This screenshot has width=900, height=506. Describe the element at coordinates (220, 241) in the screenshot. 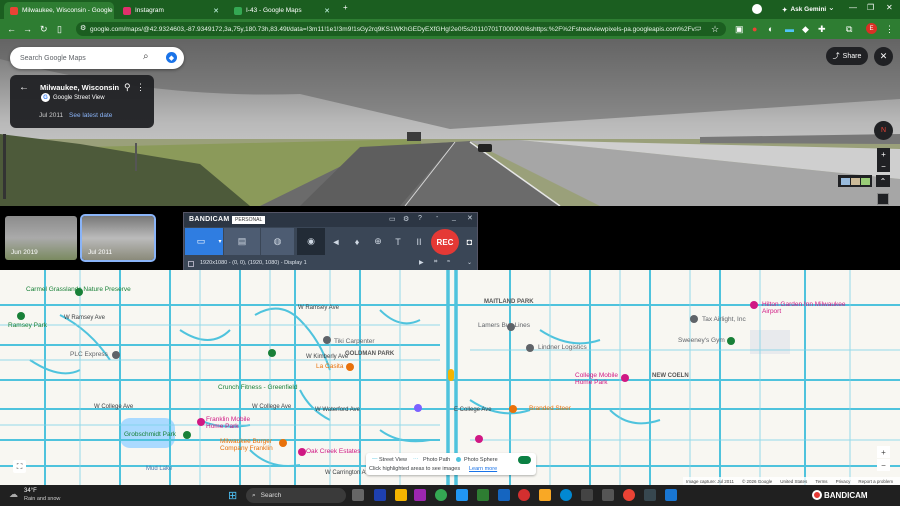

I see `screen-mode-dropdown: ▾` at that location.